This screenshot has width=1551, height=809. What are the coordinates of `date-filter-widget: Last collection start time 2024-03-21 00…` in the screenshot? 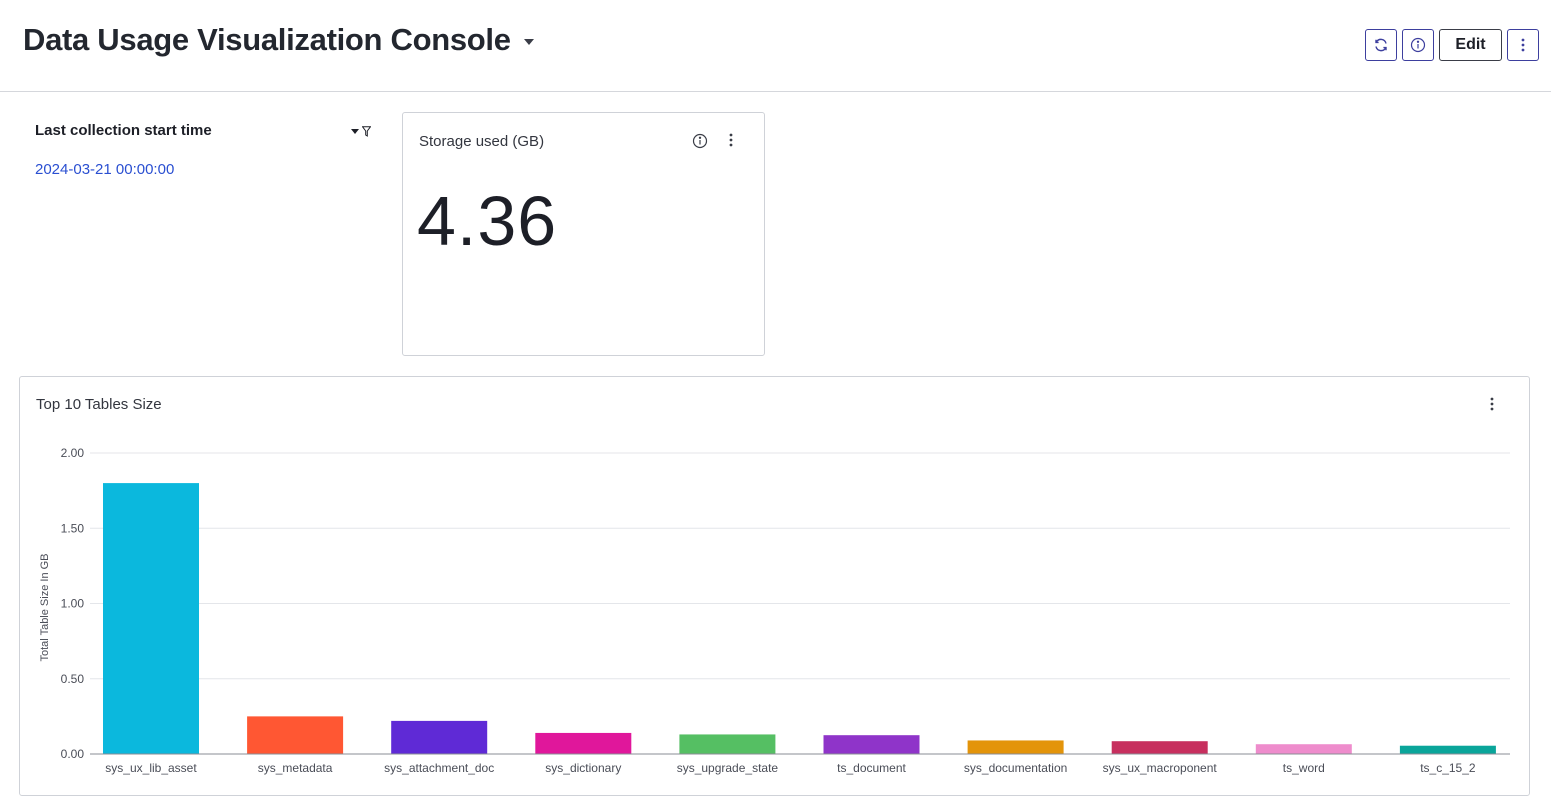 It's located at (205, 150).